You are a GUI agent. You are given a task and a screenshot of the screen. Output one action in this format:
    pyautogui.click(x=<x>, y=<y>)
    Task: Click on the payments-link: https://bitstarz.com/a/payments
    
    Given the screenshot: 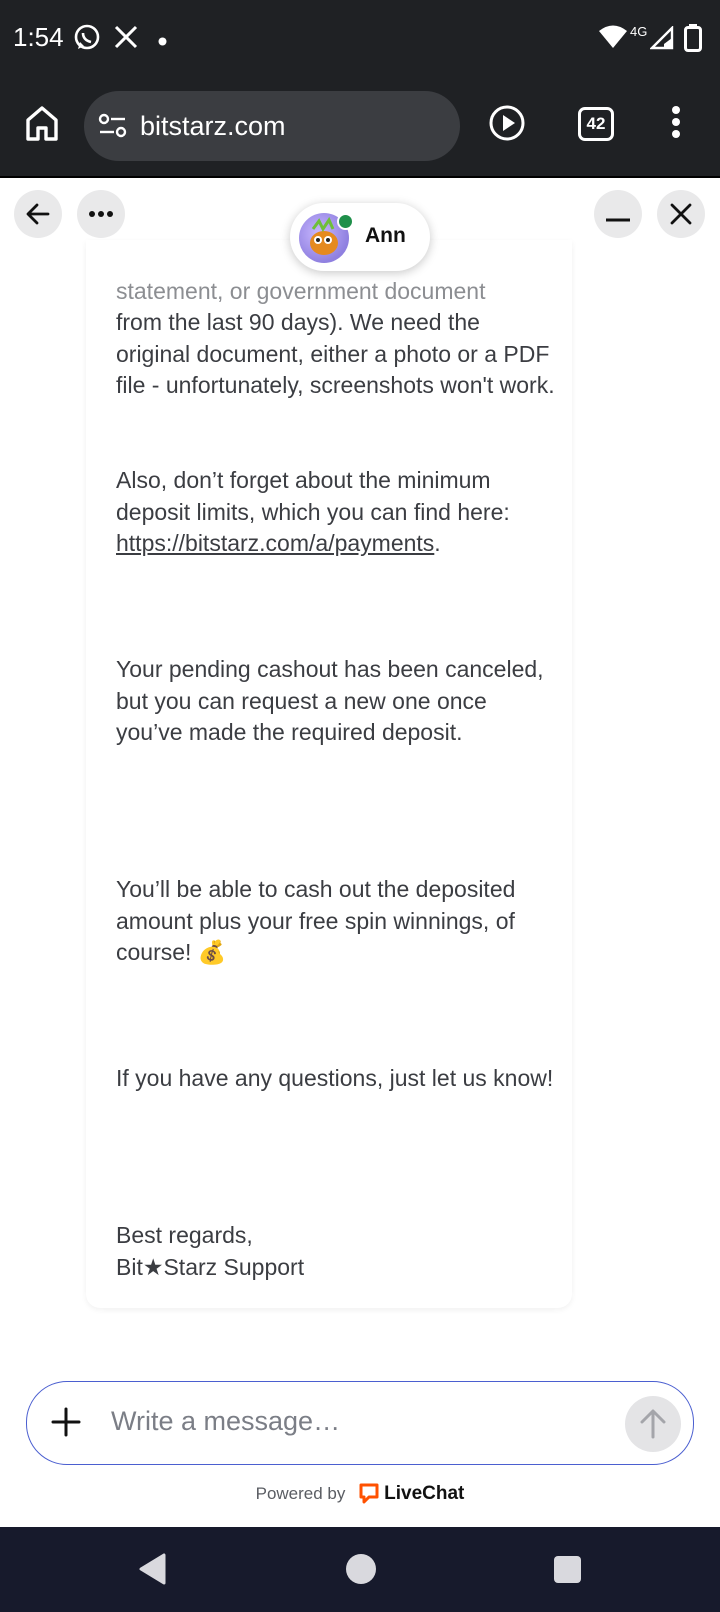 What is the action you would take?
    pyautogui.click(x=275, y=543)
    